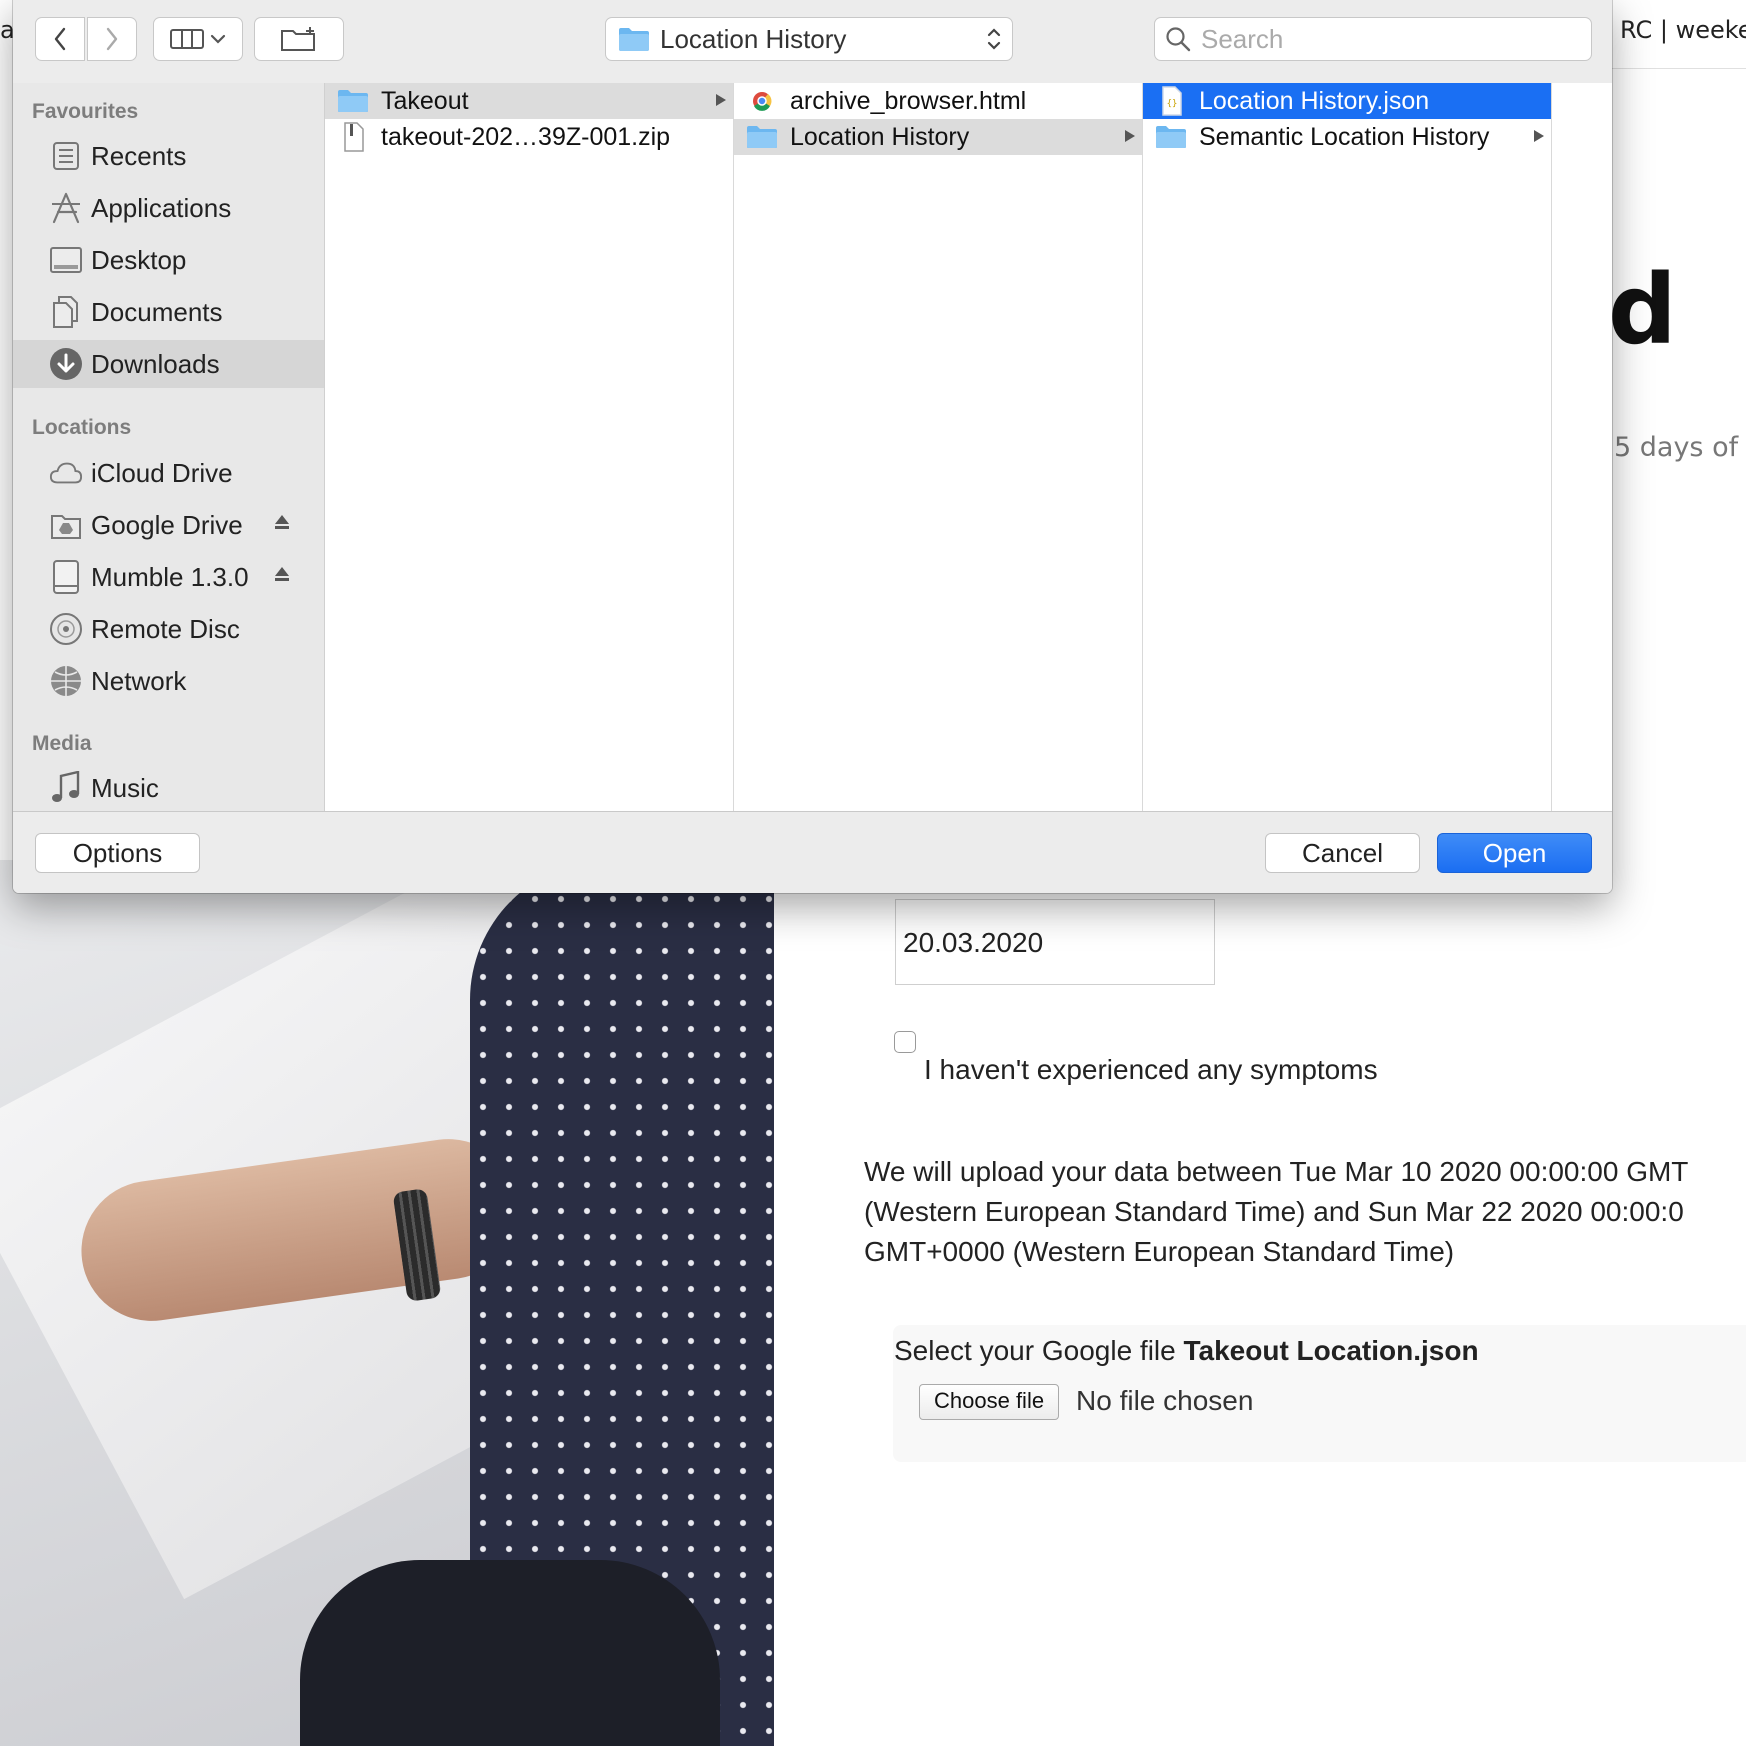 The width and height of the screenshot is (1746, 1746). Describe the element at coordinates (905, 1042) in the screenshot. I see `no-symptoms-checkbox` at that location.